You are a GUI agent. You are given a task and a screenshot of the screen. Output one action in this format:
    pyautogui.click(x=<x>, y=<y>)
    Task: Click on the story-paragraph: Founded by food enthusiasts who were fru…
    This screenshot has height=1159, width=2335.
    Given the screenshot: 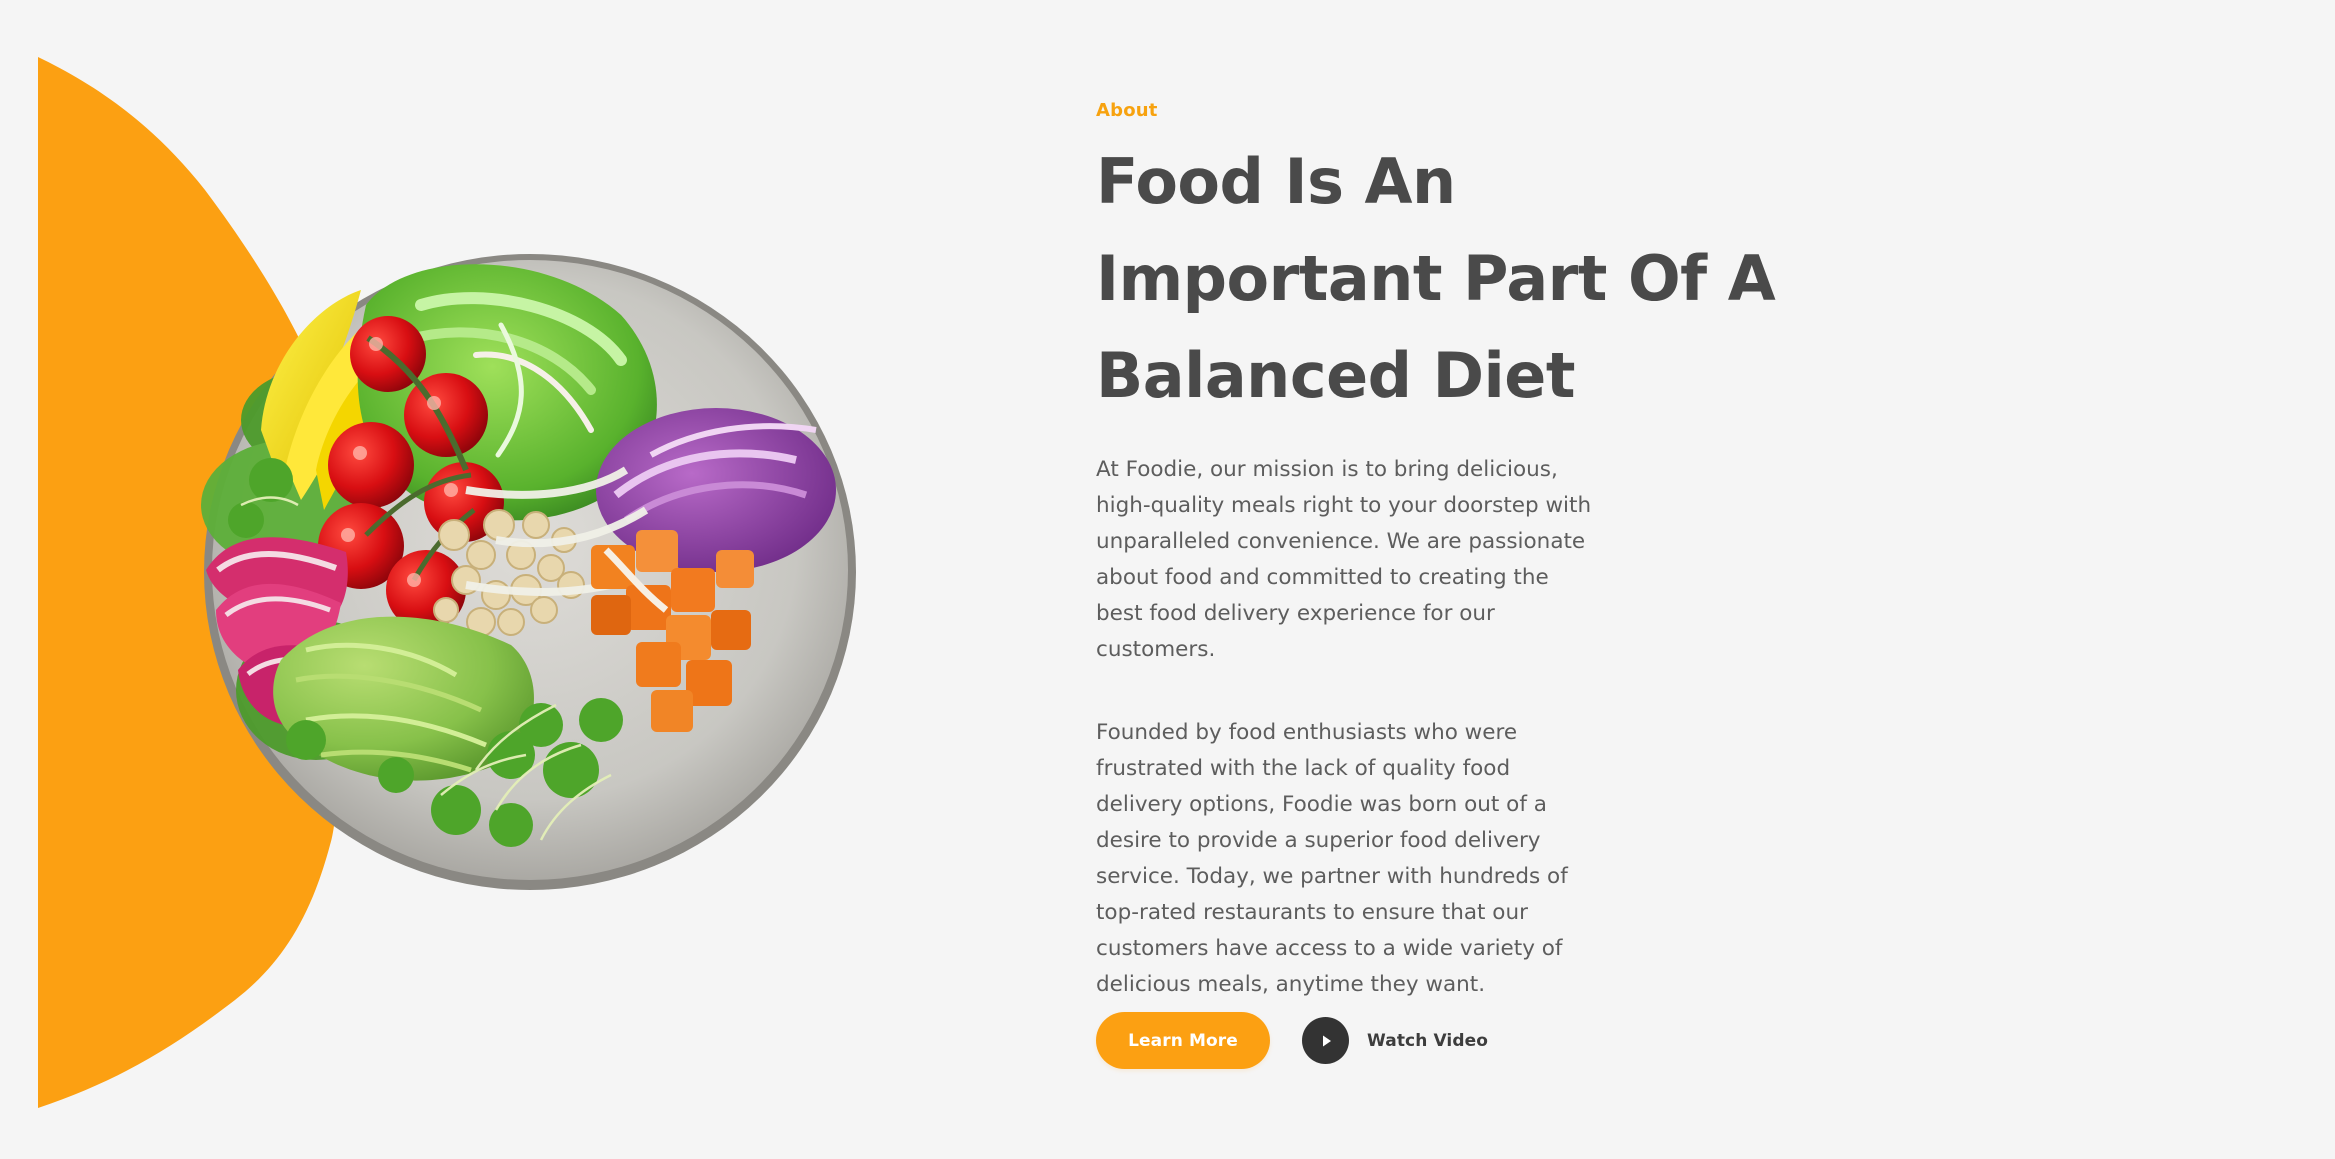 What is the action you would take?
    pyautogui.click(x=1332, y=858)
    